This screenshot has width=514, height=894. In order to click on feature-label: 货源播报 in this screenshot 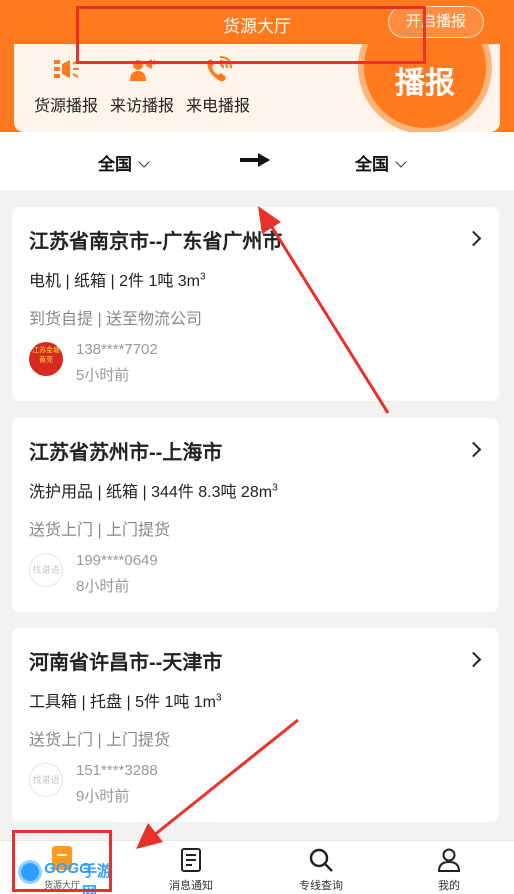, I will do `click(65, 106)`.